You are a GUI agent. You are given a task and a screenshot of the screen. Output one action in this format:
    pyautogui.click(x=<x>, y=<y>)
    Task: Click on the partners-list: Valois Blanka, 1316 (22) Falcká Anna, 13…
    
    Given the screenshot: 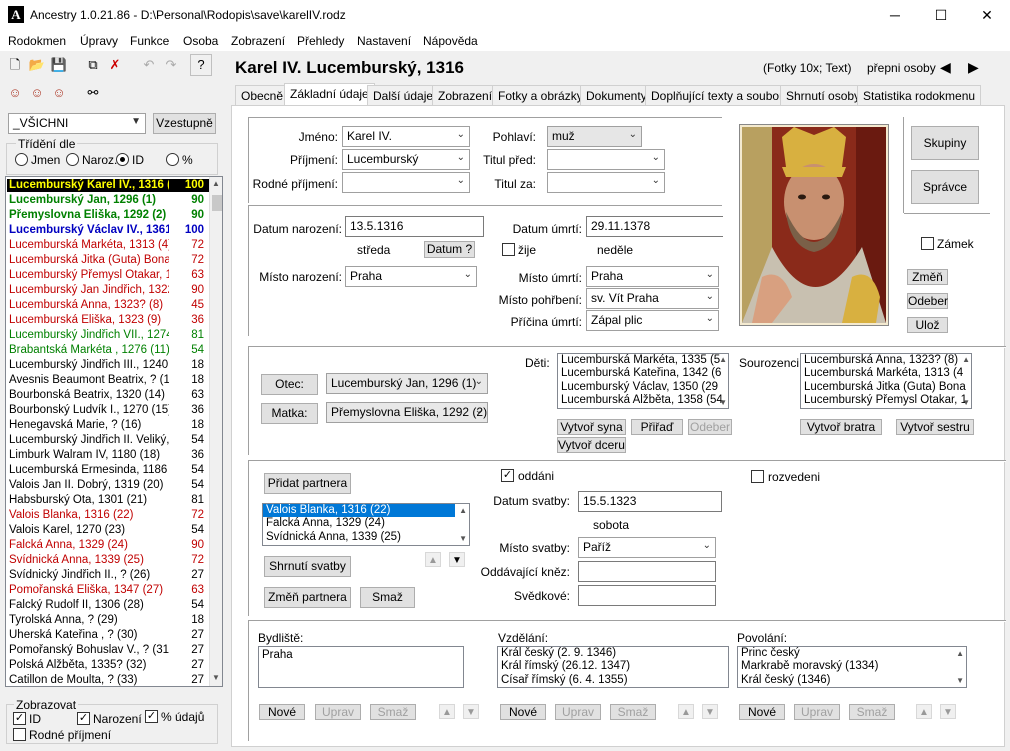 What is the action you would take?
    pyautogui.click(x=366, y=524)
    